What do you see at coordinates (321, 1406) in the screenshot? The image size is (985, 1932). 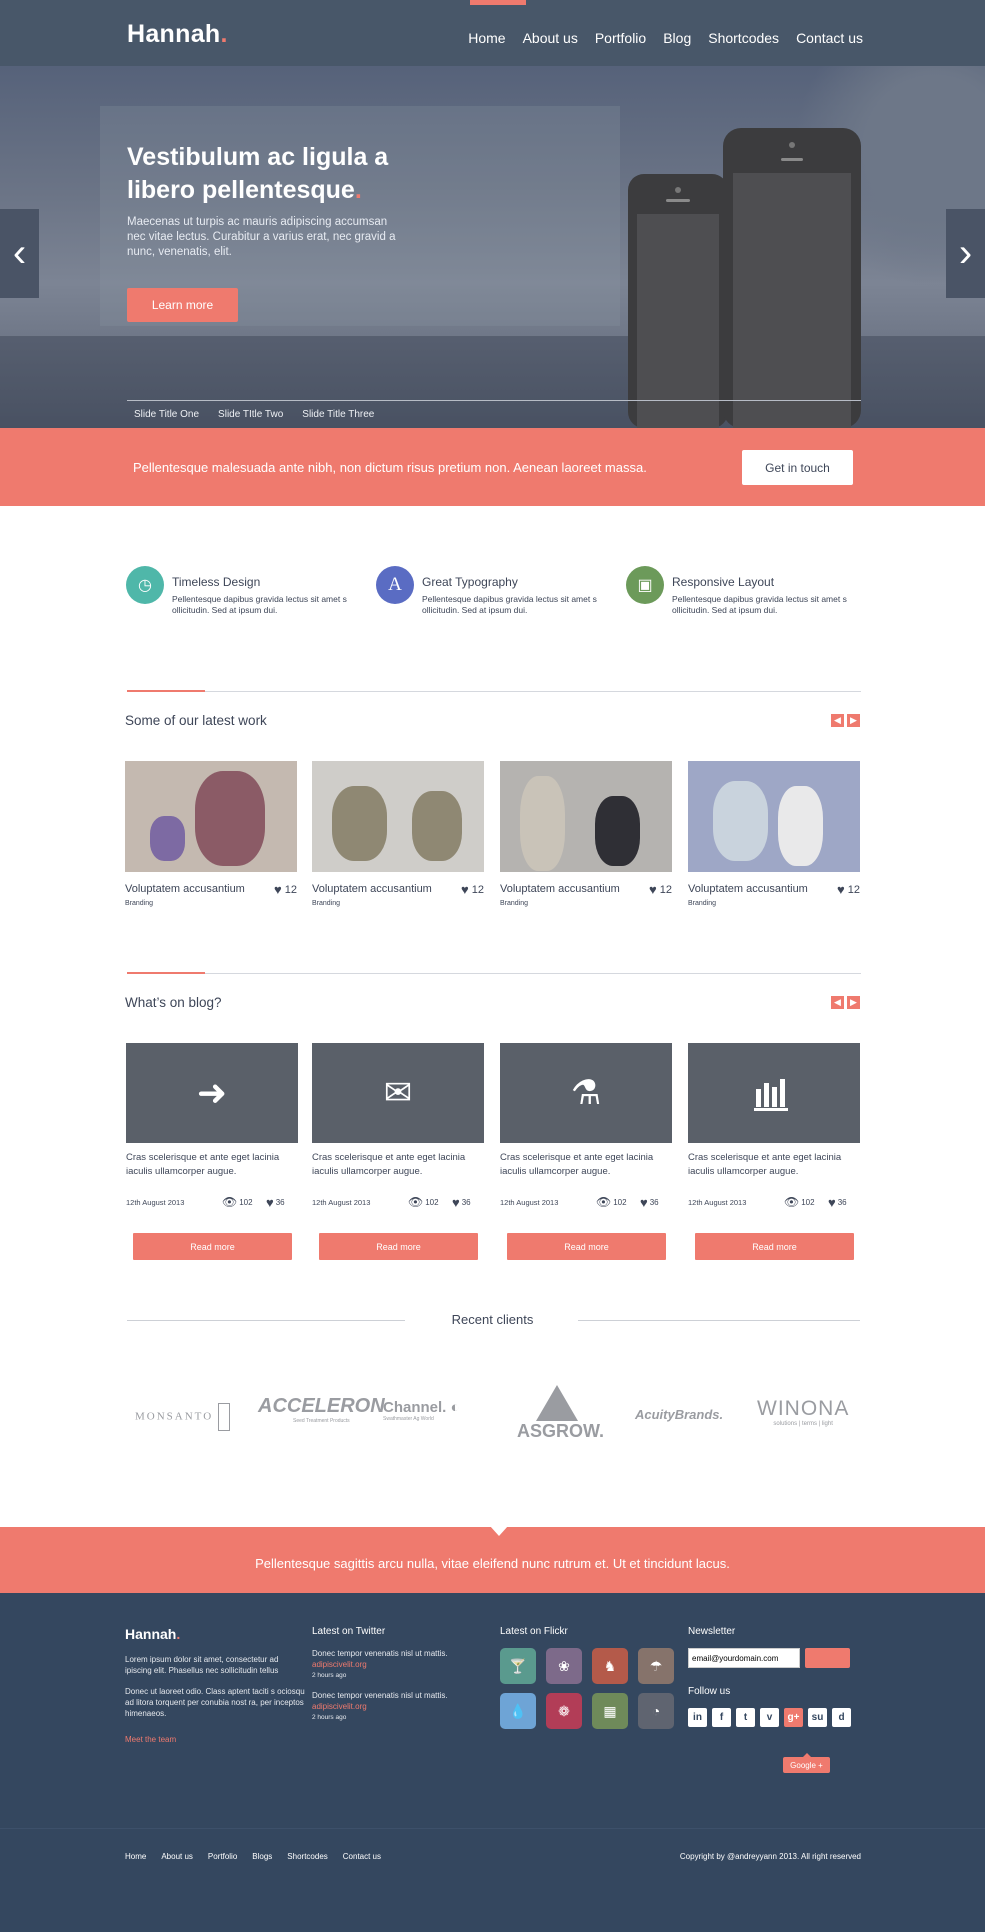 I see `client-logo-text: ACCELERON` at bounding box center [321, 1406].